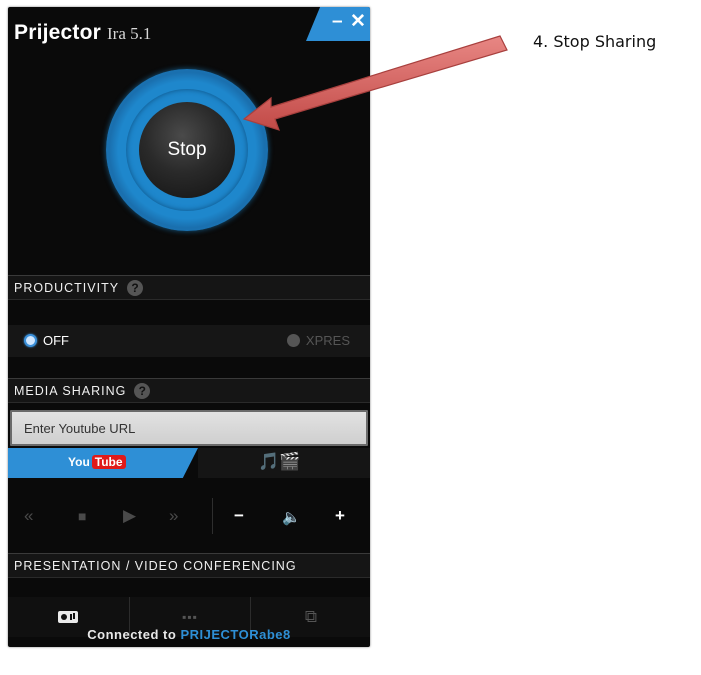 This screenshot has width=701, height=675. I want to click on close-icon: ✕, so click(358, 22).